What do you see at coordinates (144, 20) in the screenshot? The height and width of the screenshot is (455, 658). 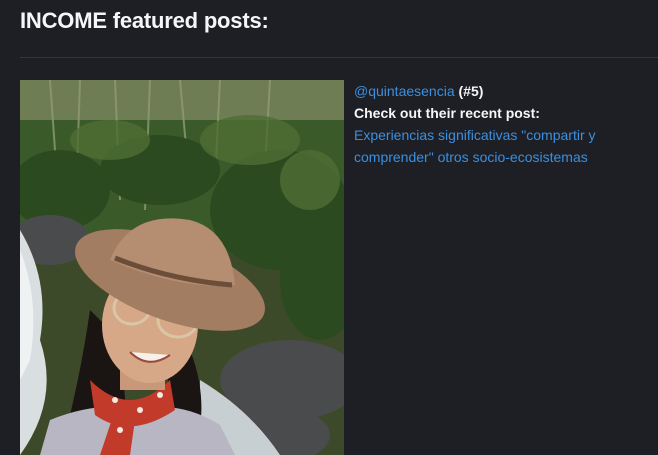 I see `section-heading: INCOME featured posts:` at bounding box center [144, 20].